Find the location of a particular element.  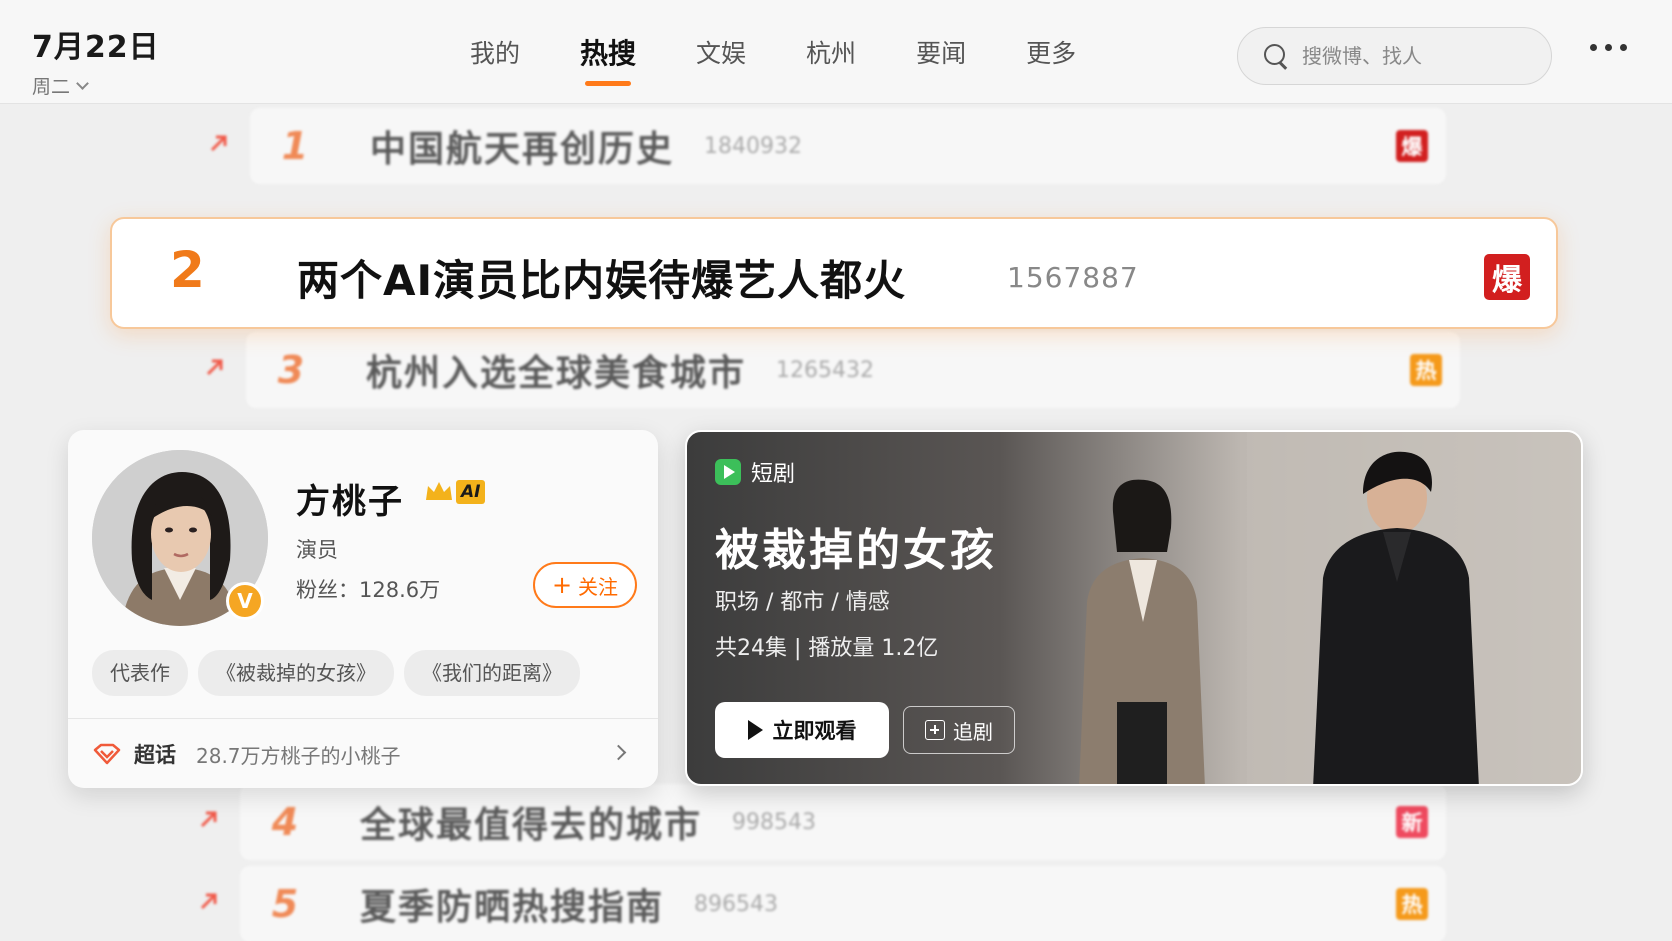

nav-tabs: 我的 热搜 文娱 杭州 要闻 更多 is located at coordinates (803, 52).